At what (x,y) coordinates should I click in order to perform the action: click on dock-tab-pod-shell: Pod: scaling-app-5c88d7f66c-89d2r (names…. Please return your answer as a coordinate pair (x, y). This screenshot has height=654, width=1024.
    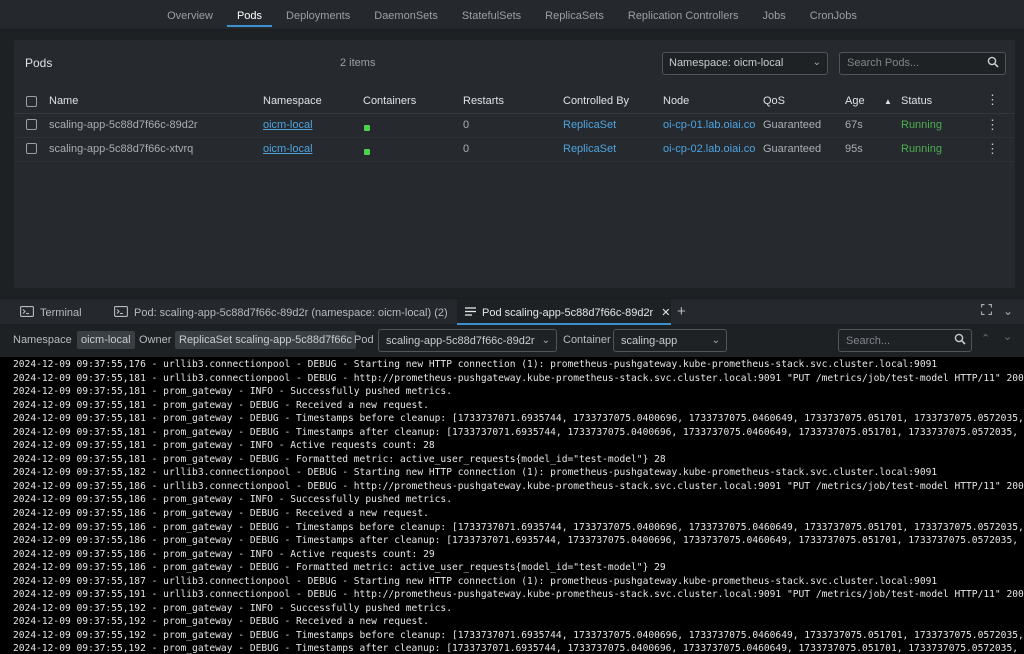
    Looking at the image, I should click on (281, 312).